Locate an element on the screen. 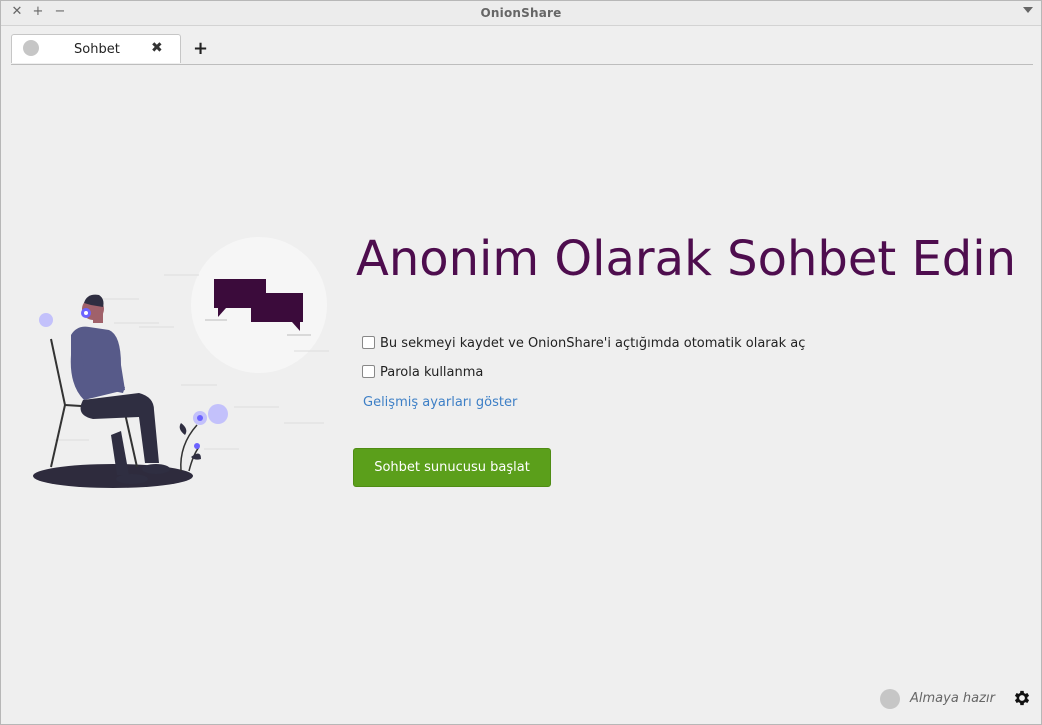 This screenshot has width=1042, height=725. status-text: Almaya hazır is located at coordinates (952, 698).